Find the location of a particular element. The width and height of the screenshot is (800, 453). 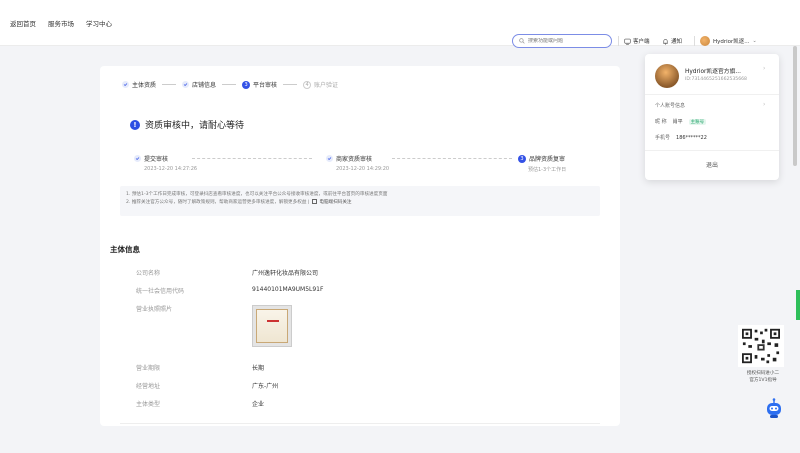

chevron-down-icon: ⌄ is located at coordinates (754, 41).